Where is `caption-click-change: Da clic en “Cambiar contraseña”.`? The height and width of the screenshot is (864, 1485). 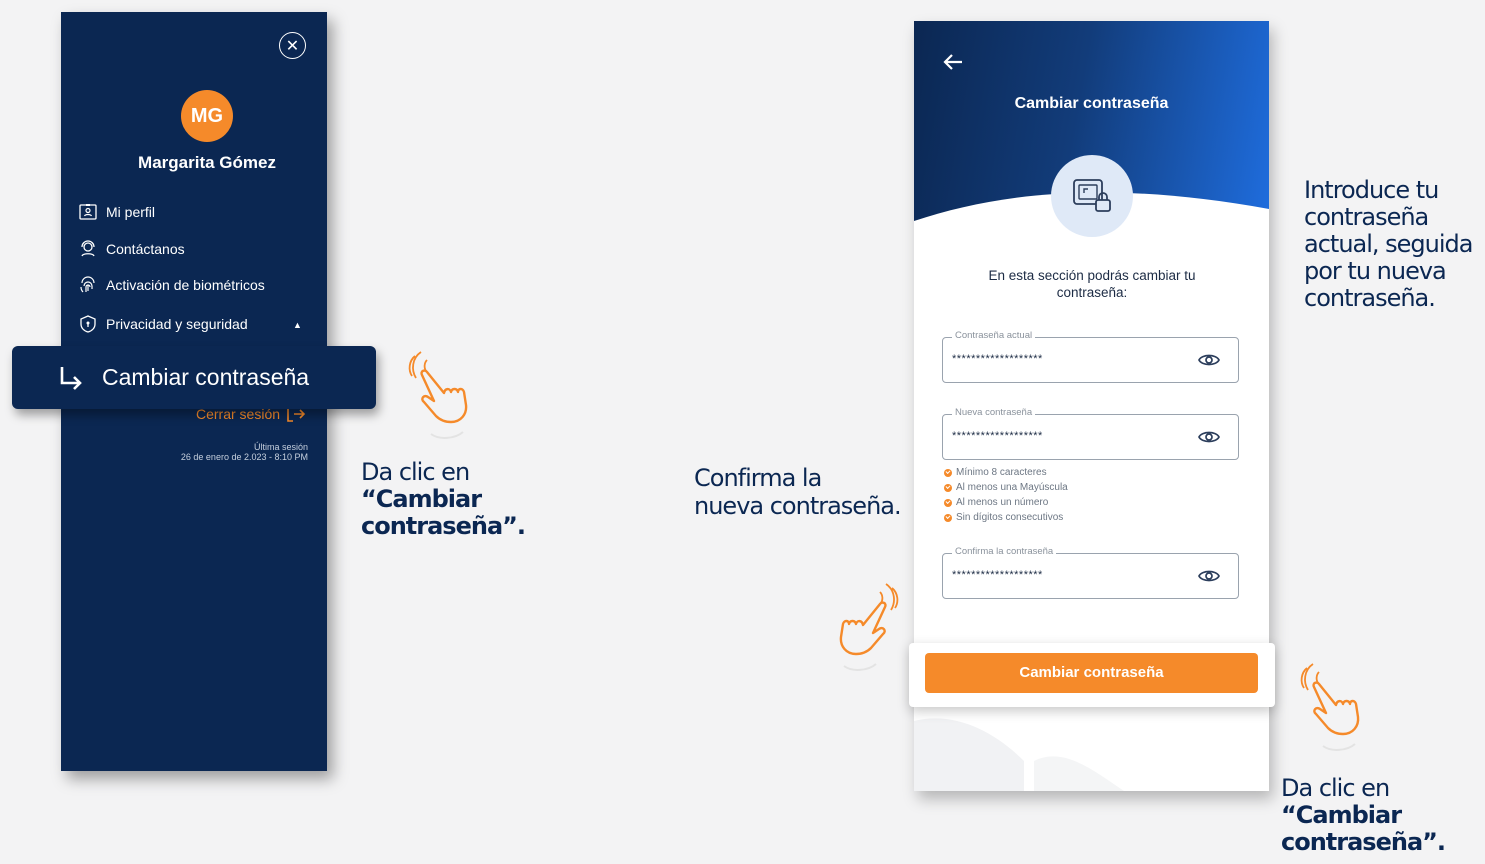
caption-click-change: Da clic en “Cambiar contraseña”. is located at coordinates (443, 499).